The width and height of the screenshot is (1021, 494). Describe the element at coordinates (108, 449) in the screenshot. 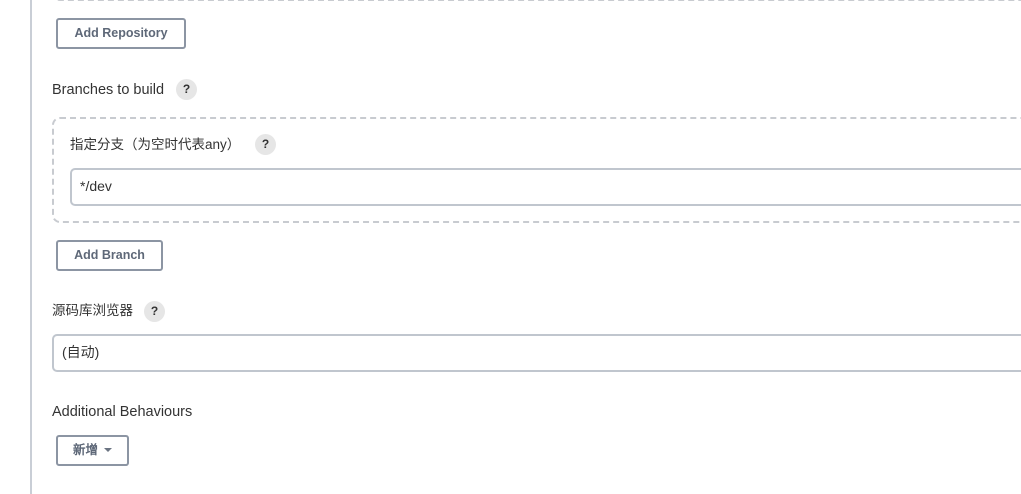

I see `caret-down-icon` at that location.